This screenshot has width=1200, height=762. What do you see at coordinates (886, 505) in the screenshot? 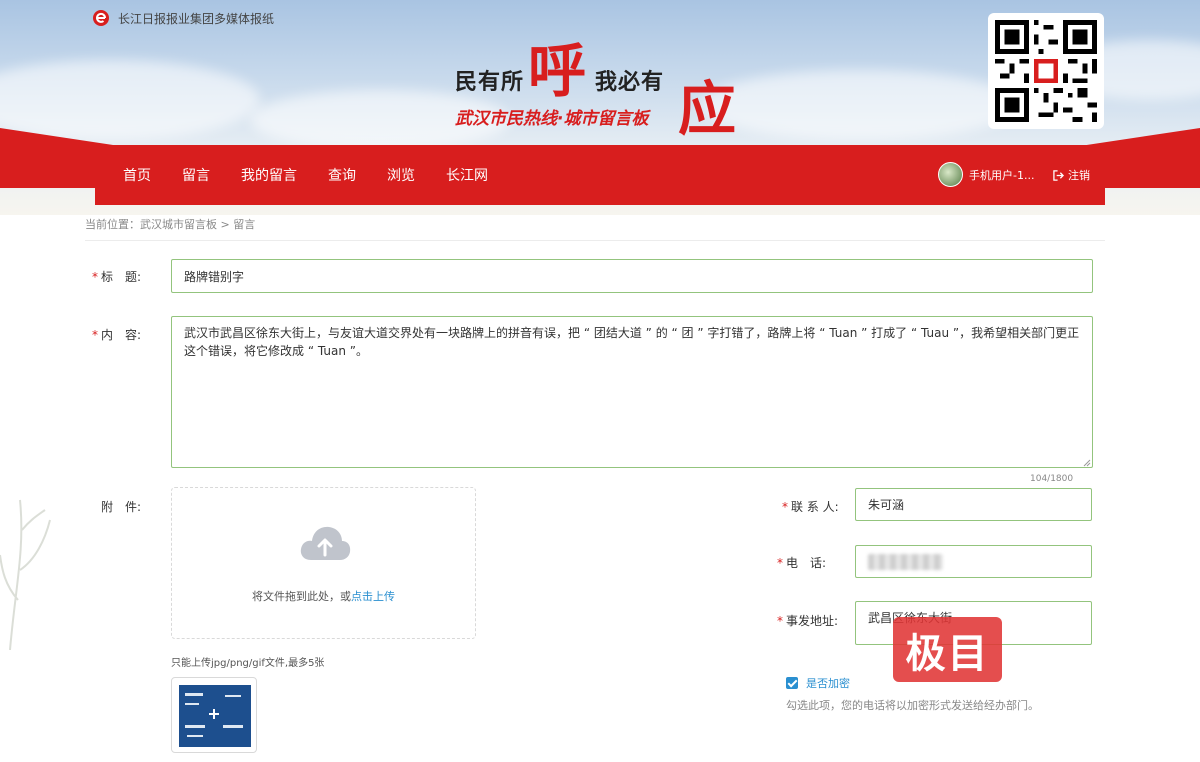
I see `contact-input-value: 朱可涵` at bounding box center [886, 505].